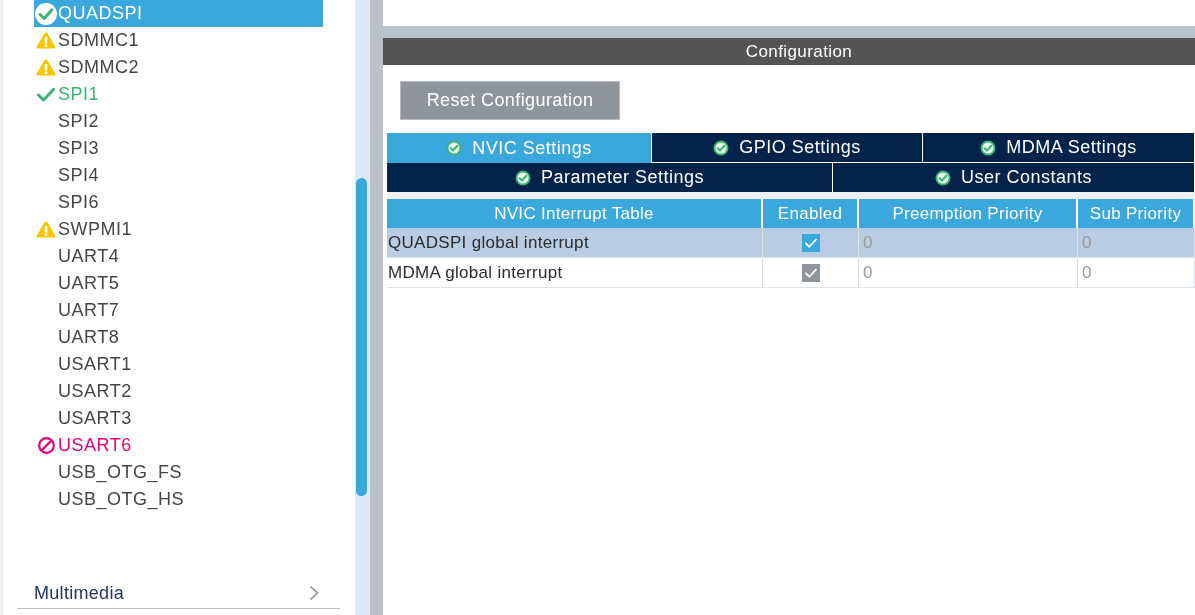 The image size is (1195, 615). Describe the element at coordinates (178, 499) in the screenshot. I see `sidebar-item: USB_OTG_HS` at that location.